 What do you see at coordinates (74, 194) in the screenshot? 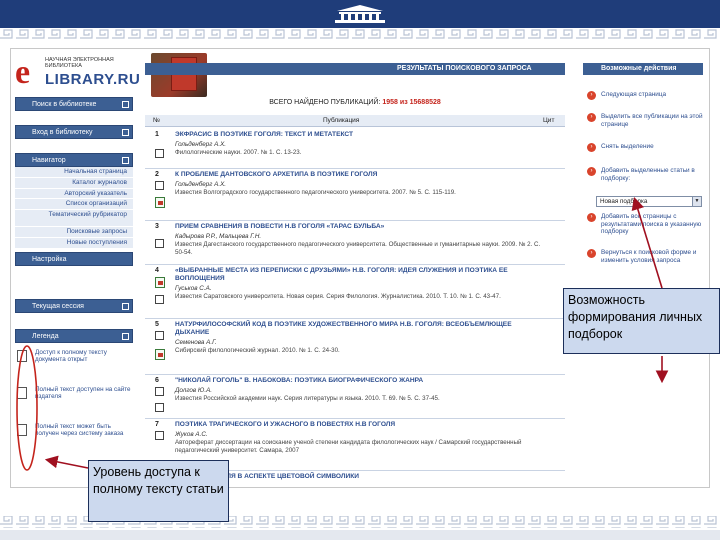
I see `nav-item-authors: Авторский указатель` at bounding box center [74, 194].